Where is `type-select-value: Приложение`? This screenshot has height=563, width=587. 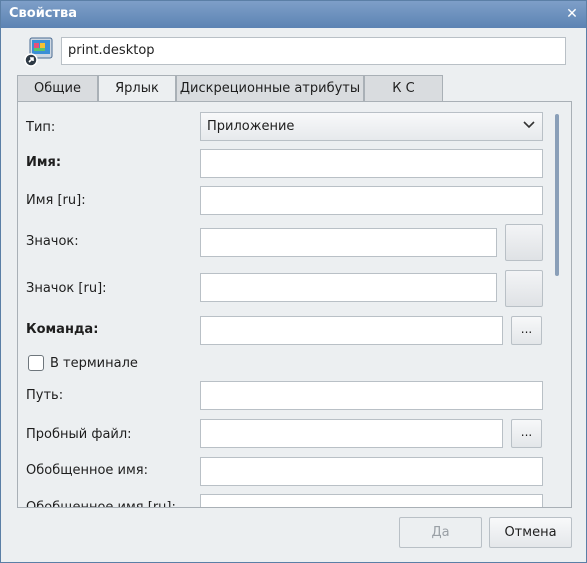 type-select-value: Приложение is located at coordinates (251, 126).